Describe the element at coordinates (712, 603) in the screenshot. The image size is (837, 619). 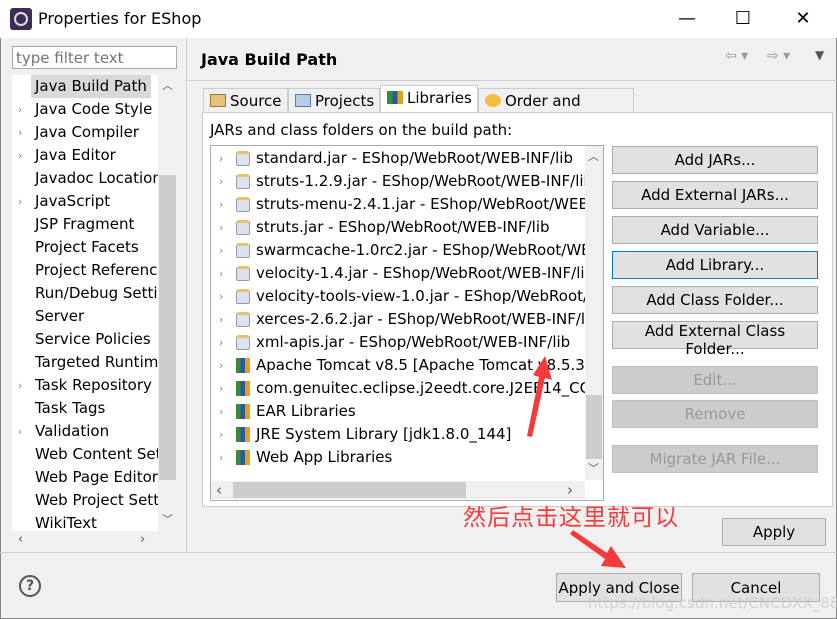
I see `watermark: https://blog.csdn.net/CNCDXX_88` at that location.